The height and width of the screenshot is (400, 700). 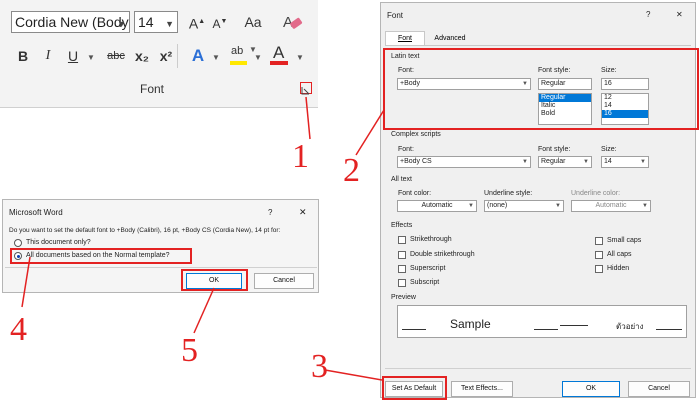 What do you see at coordinates (319, 366) in the screenshot?
I see `step-number-3: 3` at bounding box center [319, 366].